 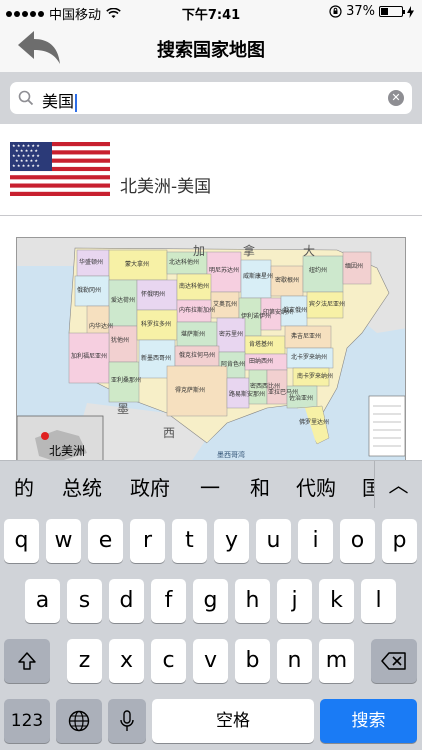 What do you see at coordinates (126, 661) in the screenshot?
I see `key-x: x` at bounding box center [126, 661].